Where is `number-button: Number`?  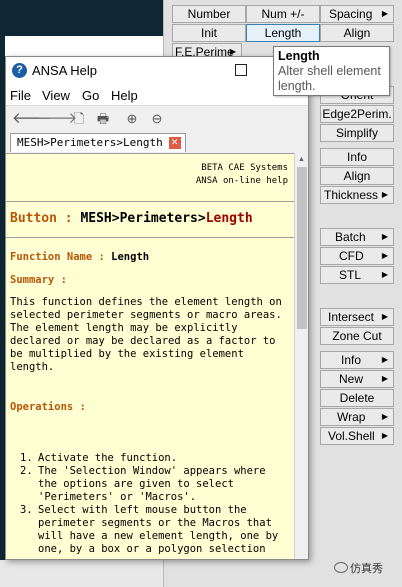 number-button: Number is located at coordinates (209, 14).